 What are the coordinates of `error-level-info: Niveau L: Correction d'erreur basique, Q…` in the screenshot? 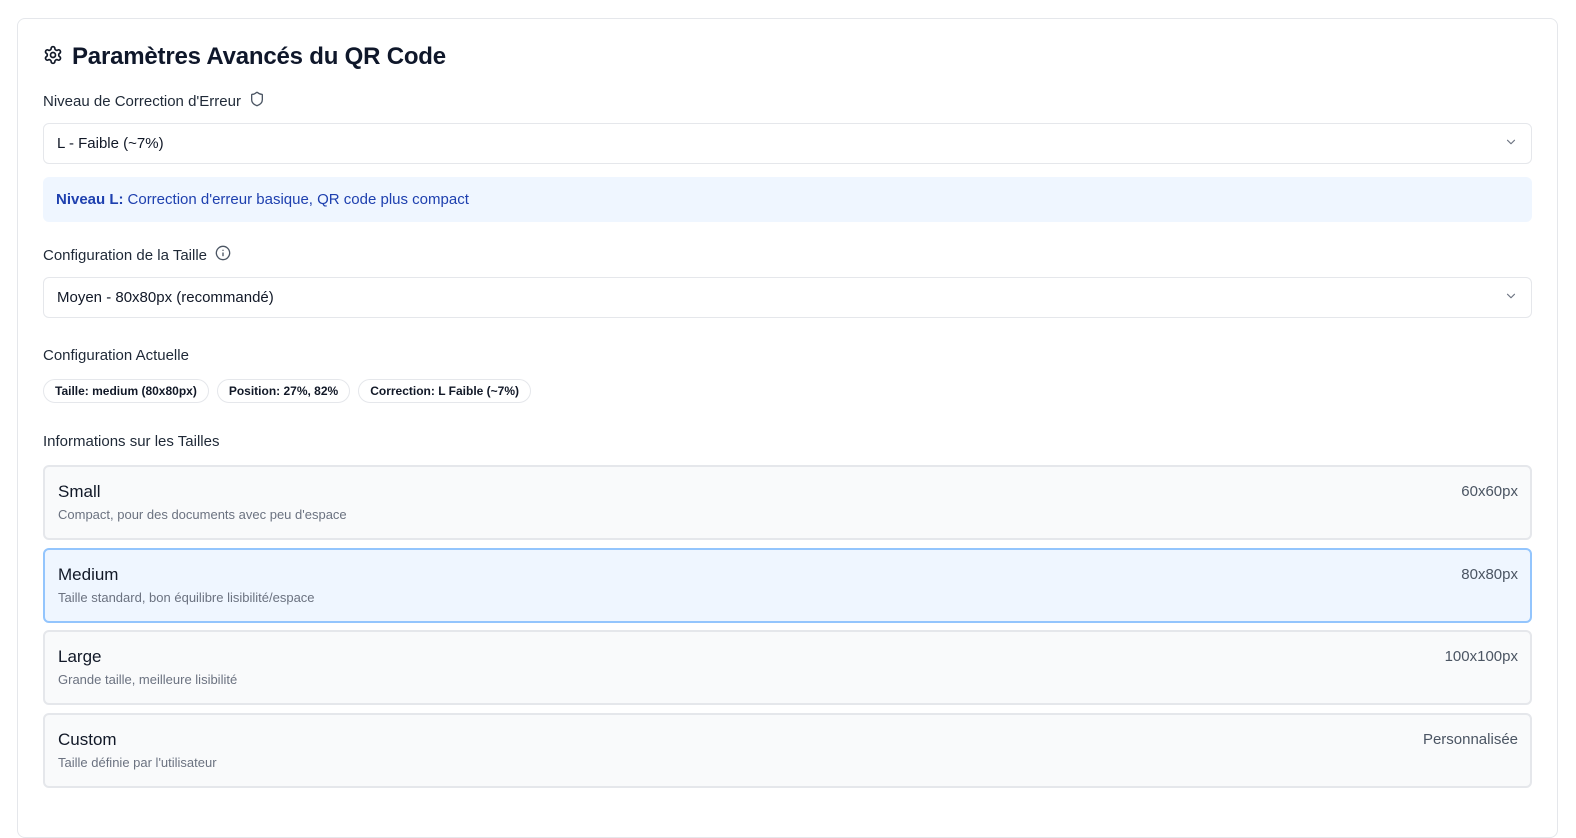 It's located at (787, 199).